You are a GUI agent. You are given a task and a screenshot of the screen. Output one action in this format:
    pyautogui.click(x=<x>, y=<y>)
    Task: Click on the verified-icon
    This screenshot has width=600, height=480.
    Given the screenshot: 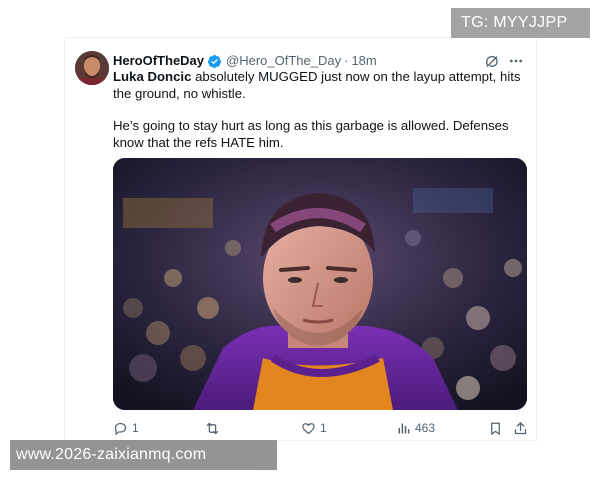 What is the action you would take?
    pyautogui.click(x=214, y=61)
    